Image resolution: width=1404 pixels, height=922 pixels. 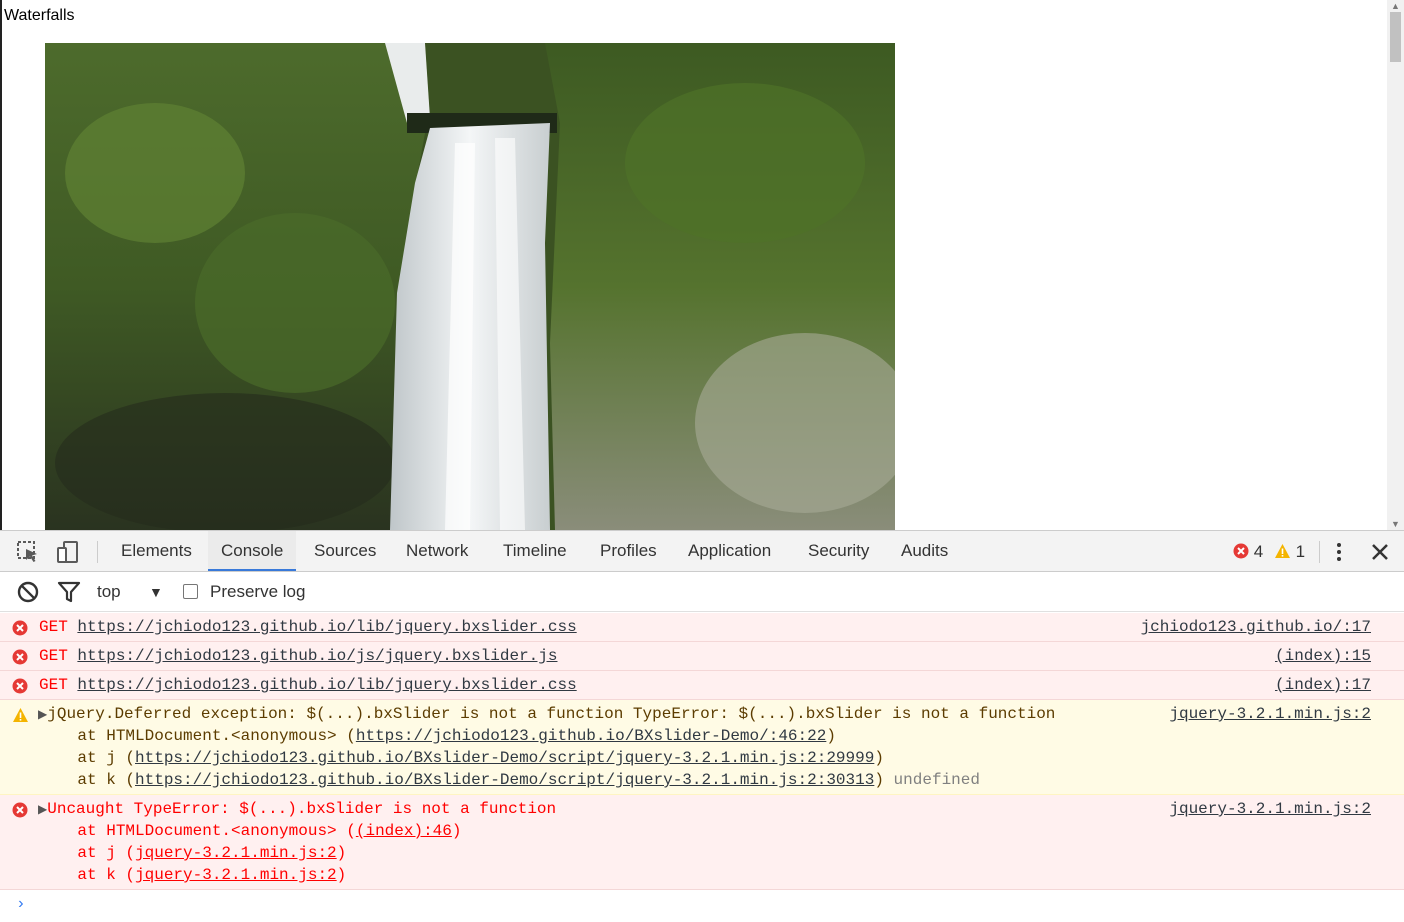 What do you see at coordinates (838, 551) in the screenshot?
I see `tab-security: Security` at bounding box center [838, 551].